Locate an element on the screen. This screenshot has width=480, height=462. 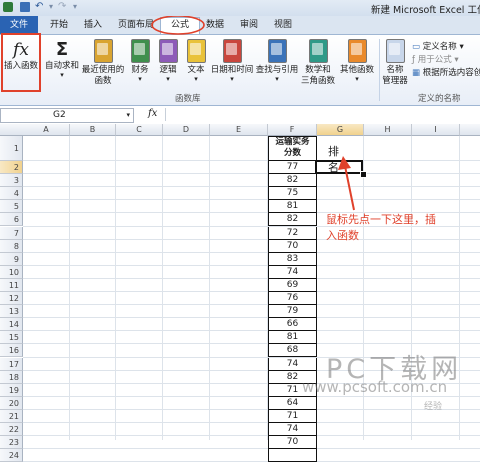
watermark-small: 经验 is located at coordinates (433, 407).